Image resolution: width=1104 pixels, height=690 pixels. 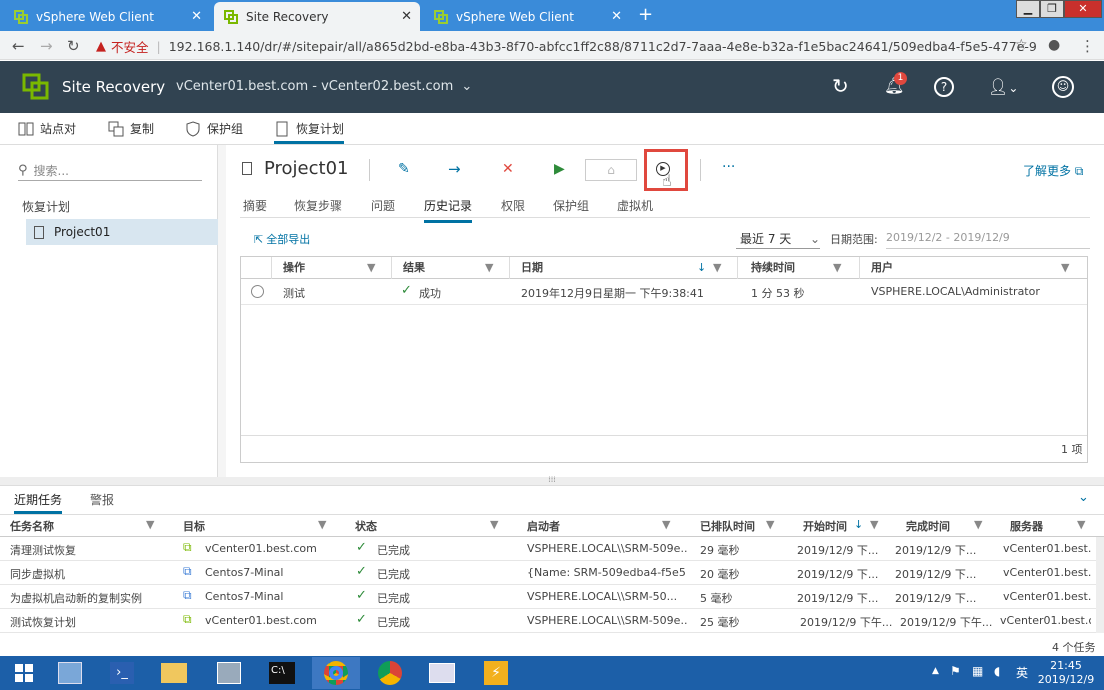 What do you see at coordinates (222, 311) in the screenshot?
I see `pane-splitter` at bounding box center [222, 311].